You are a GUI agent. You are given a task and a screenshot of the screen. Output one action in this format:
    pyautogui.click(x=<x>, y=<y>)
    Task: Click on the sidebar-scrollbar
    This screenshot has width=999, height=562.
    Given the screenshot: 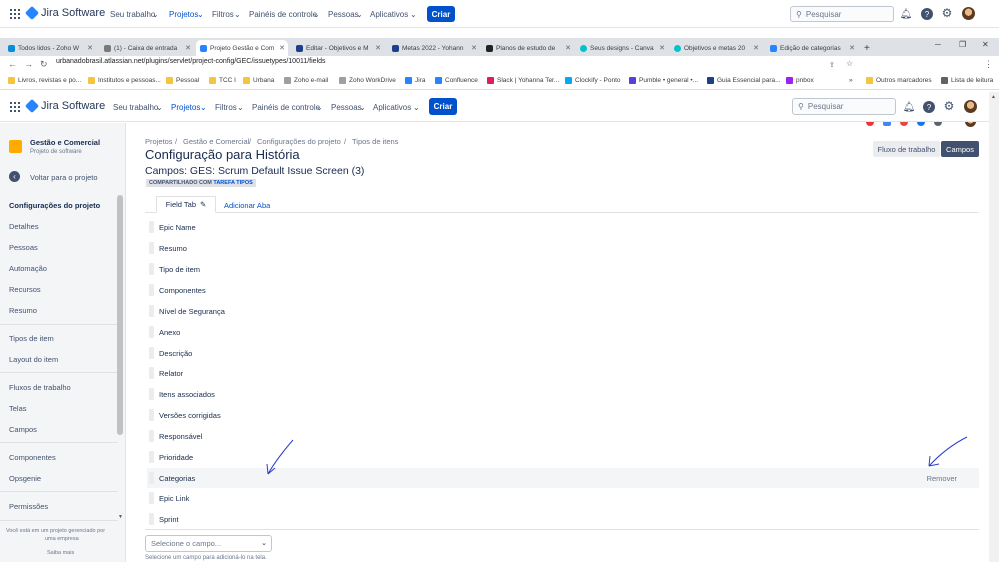 What is the action you would take?
    pyautogui.click(x=120, y=315)
    